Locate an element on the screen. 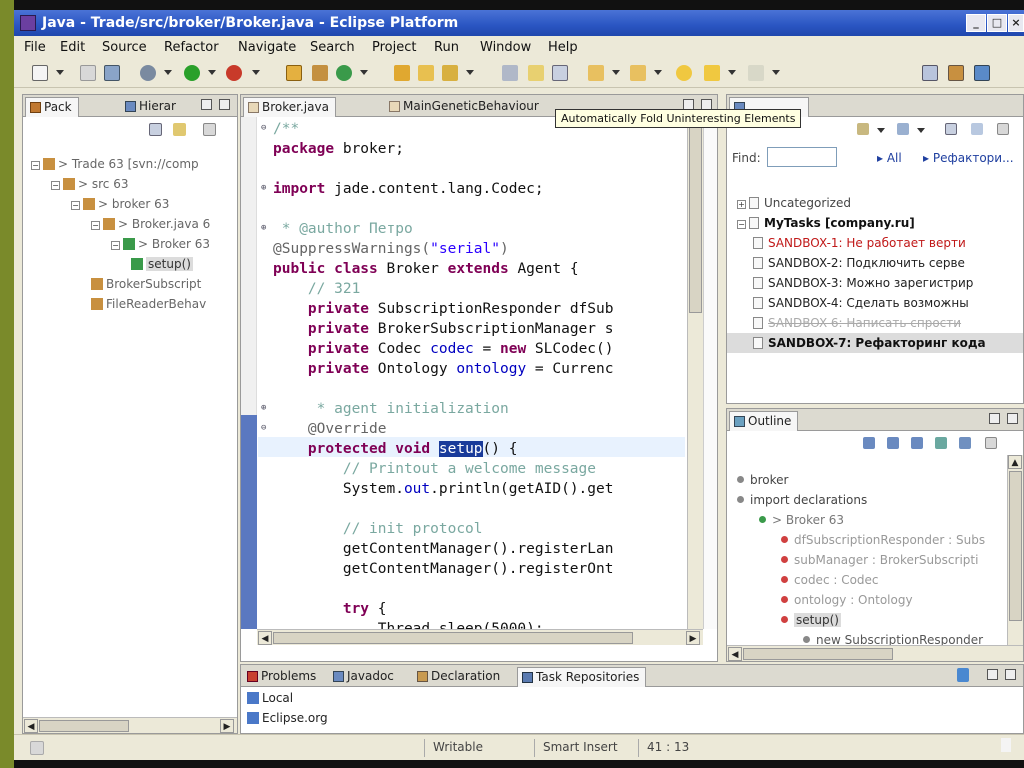 The height and width of the screenshot is (768, 1024). code-line: // init protocol is located at coordinates (378, 529).